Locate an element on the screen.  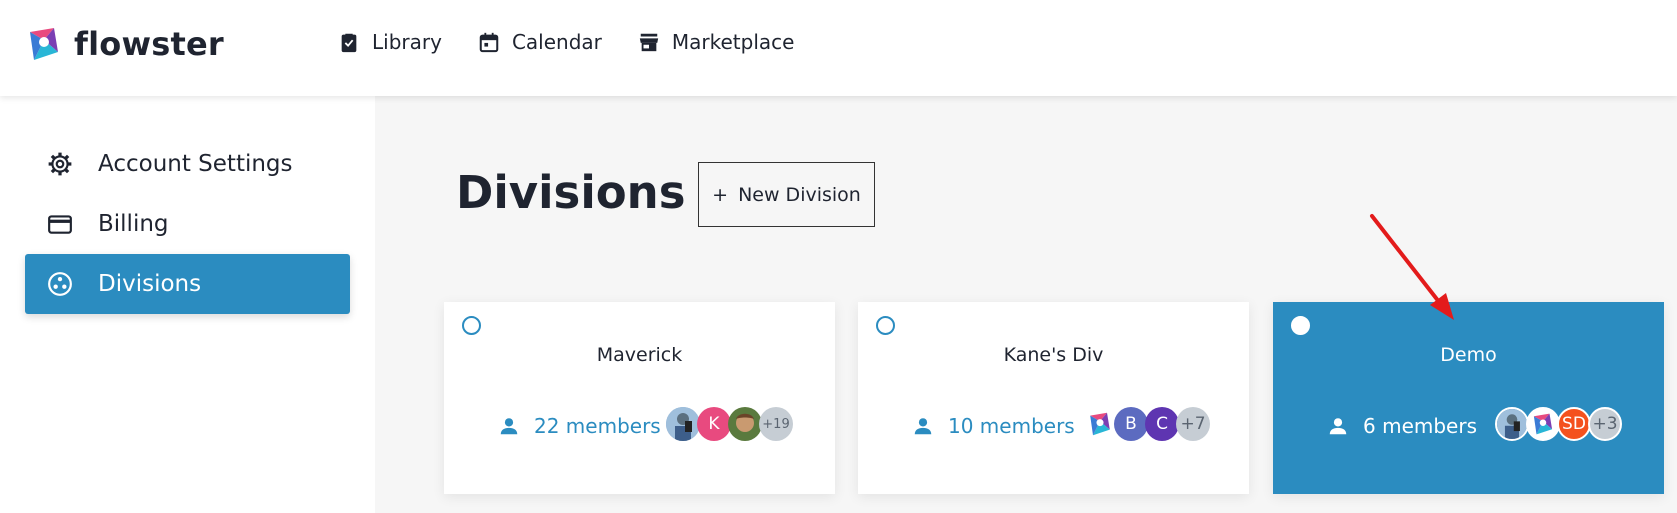
radio-button-selected is located at coordinates (1300, 325).